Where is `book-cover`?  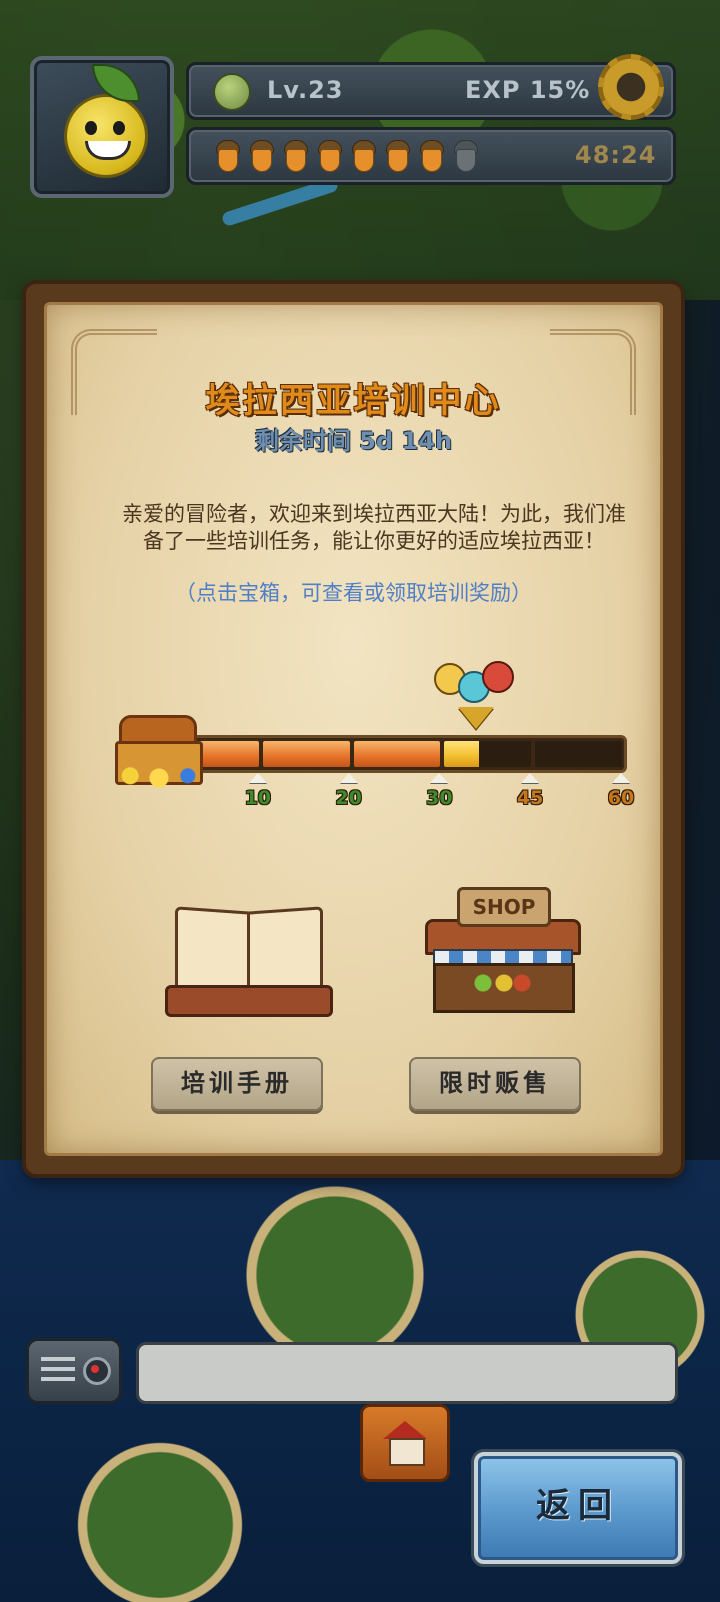
book-cover is located at coordinates (249, 1001).